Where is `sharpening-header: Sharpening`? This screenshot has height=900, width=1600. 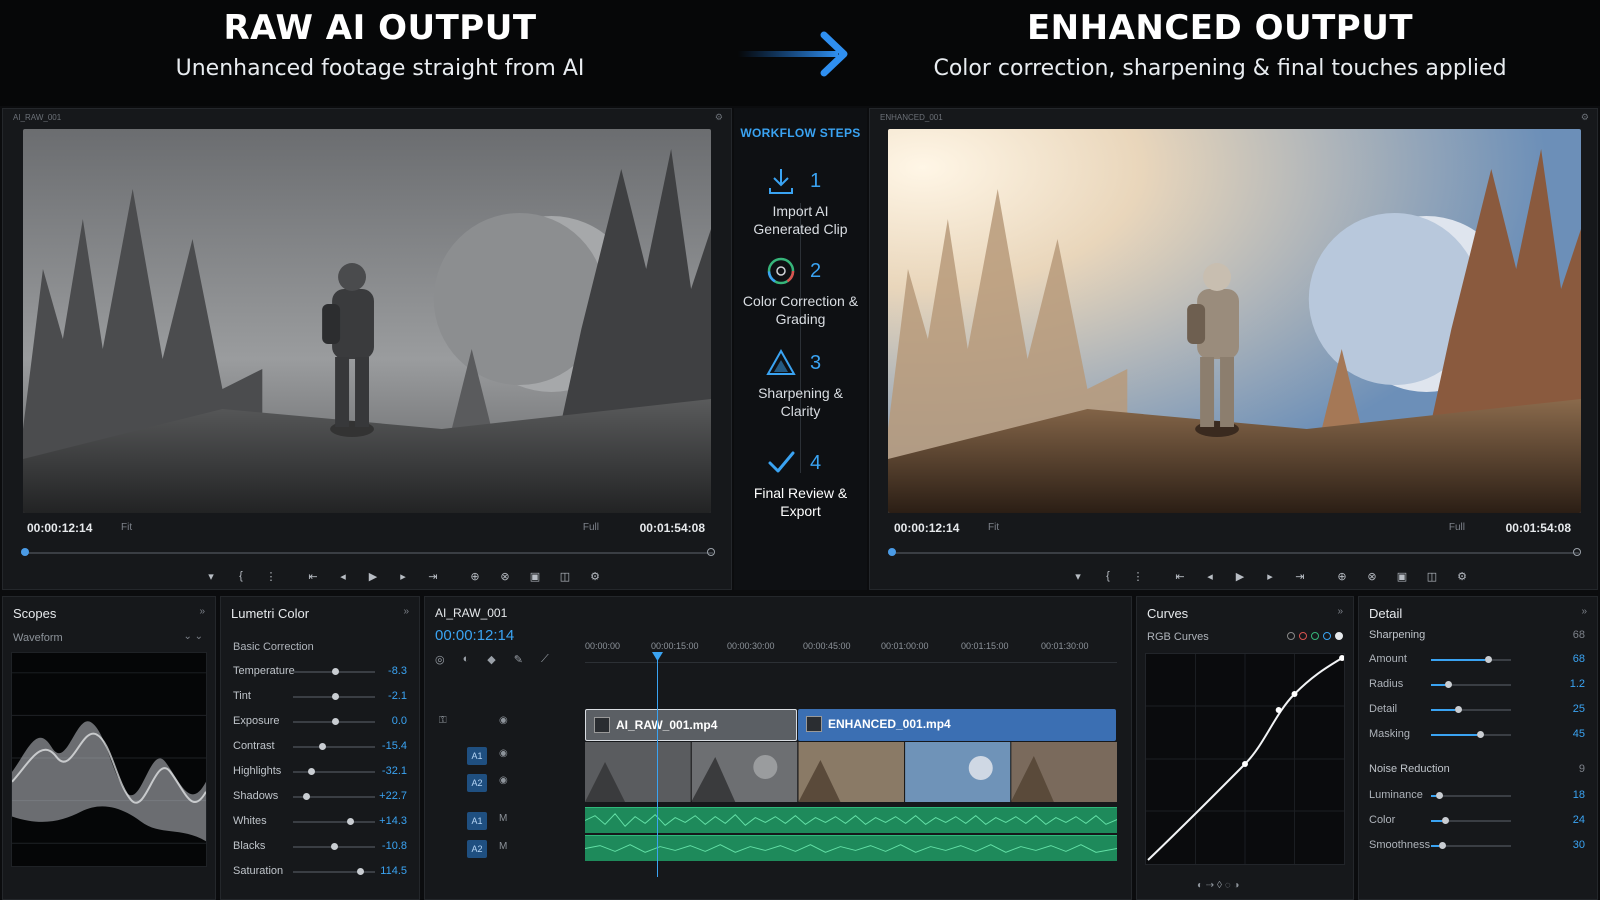
sharpening-header: Sharpening is located at coordinates (1397, 635).